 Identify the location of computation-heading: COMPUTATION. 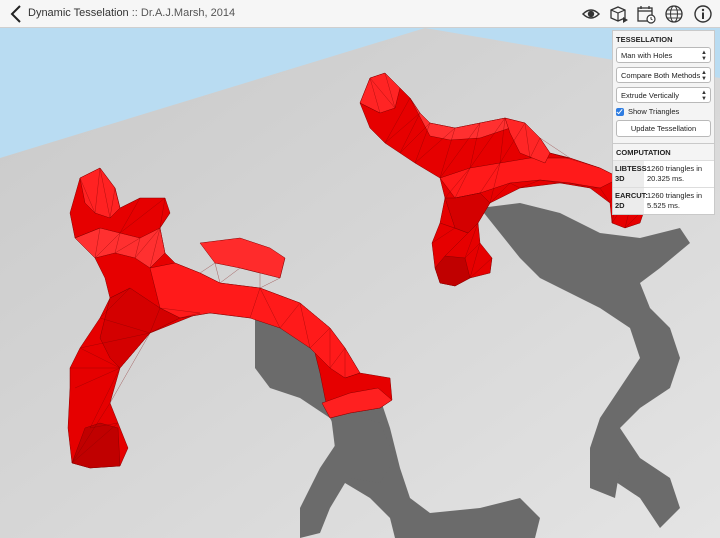
(643, 152).